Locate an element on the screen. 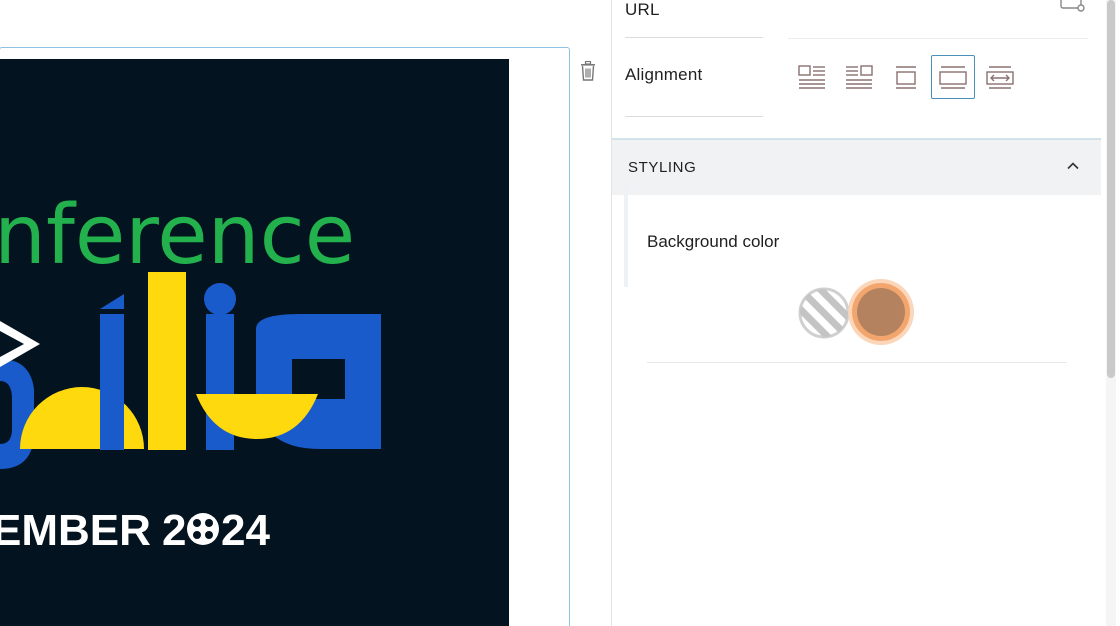  align-wide-icon is located at coordinates (953, 77).